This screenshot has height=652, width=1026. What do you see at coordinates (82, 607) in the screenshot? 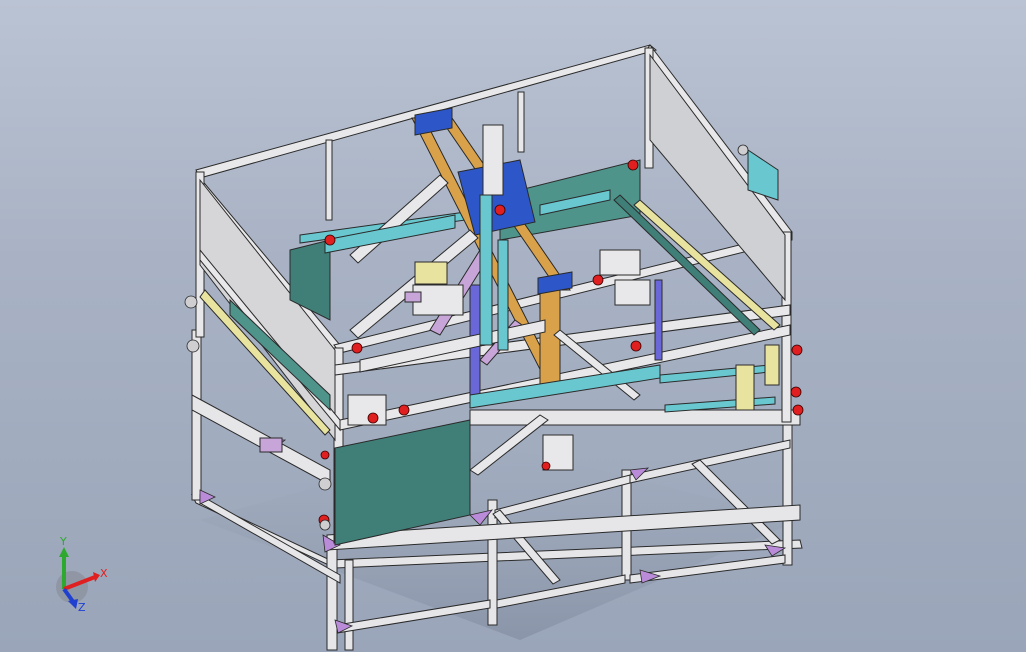
I see `z-axis-label: Z` at bounding box center [82, 607].